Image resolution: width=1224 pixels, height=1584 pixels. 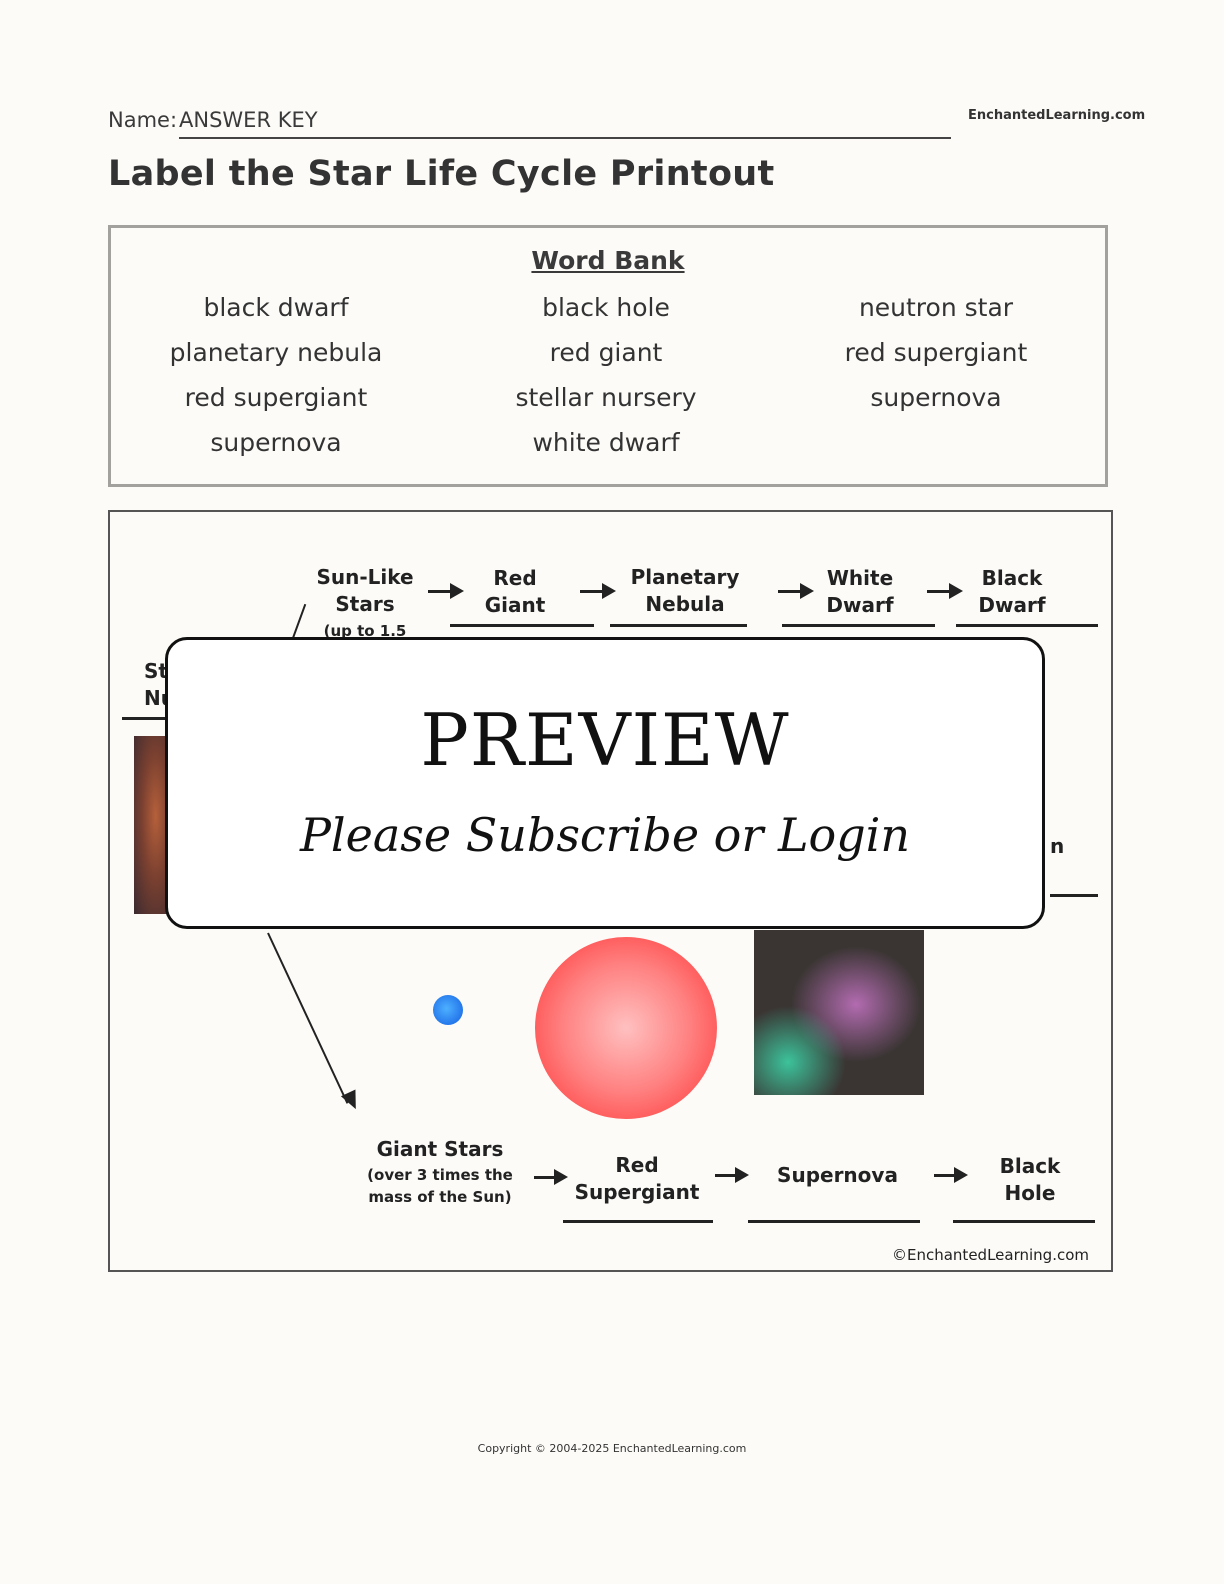 What do you see at coordinates (685, 577) in the screenshot?
I see `label-line: Planetary` at bounding box center [685, 577].